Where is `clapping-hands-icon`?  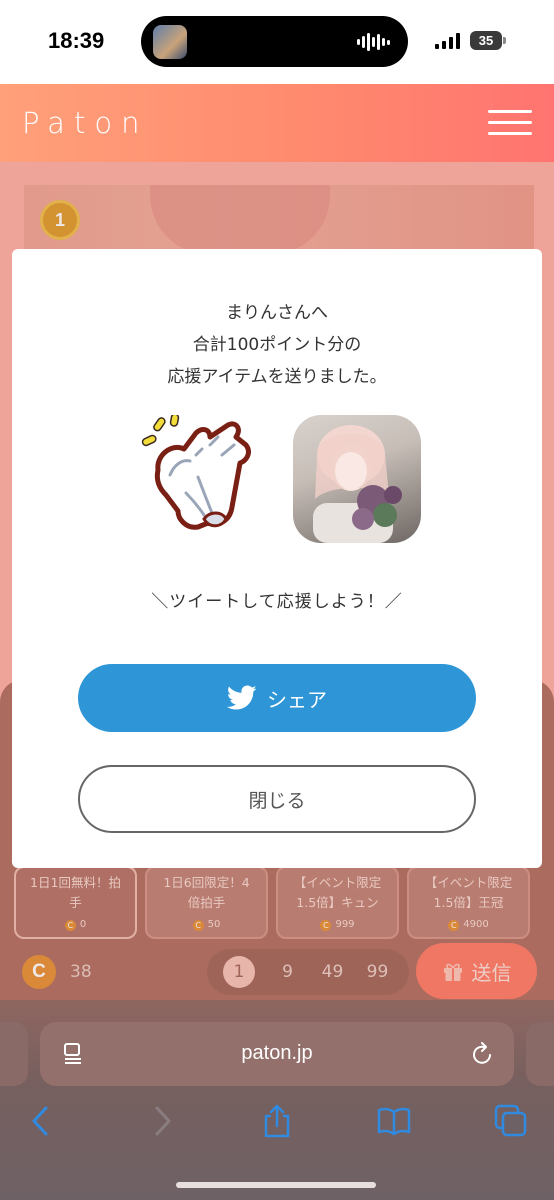
clapping-hands-icon is located at coordinates (196, 472).